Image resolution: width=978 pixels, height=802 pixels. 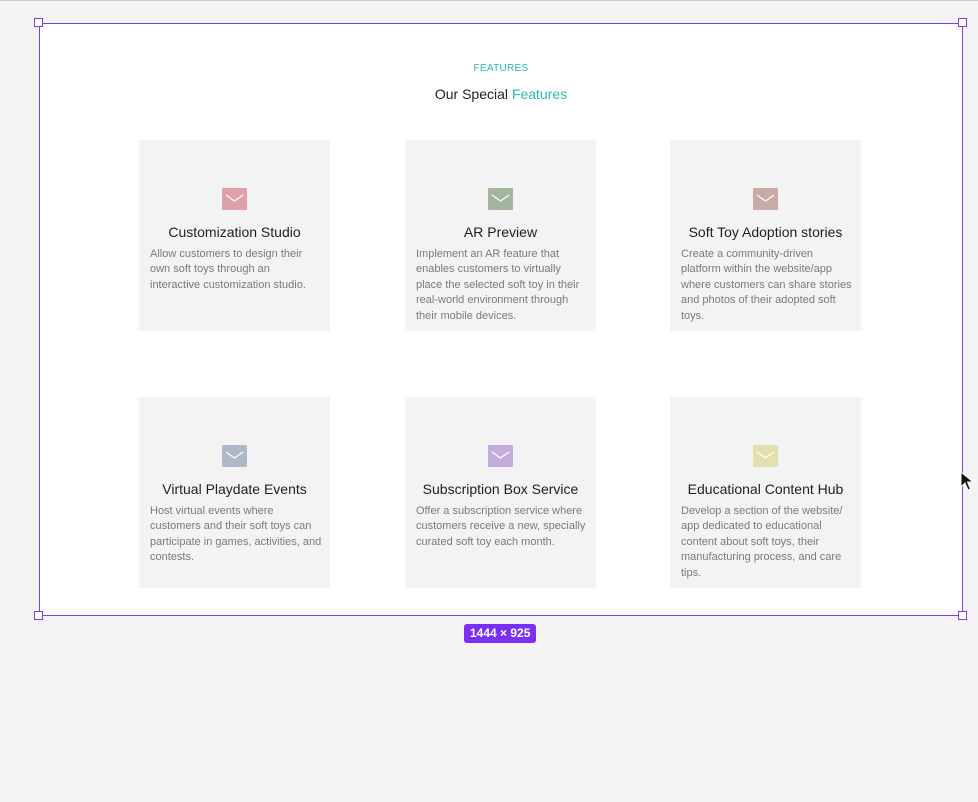 I want to click on resize-handle-top-right, so click(x=962, y=22).